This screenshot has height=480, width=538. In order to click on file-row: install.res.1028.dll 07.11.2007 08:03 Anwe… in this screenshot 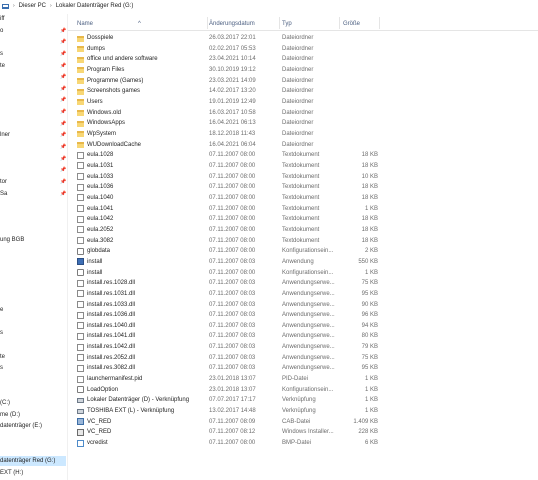, I will do `click(303, 283)`.